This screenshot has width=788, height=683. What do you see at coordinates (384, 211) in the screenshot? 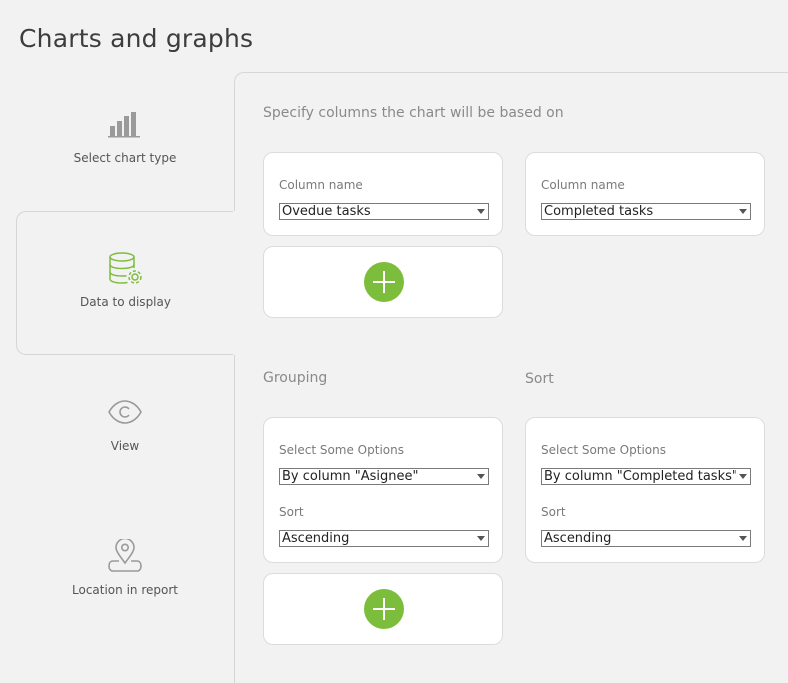
I see `column-name-select: Ovedue tasks` at bounding box center [384, 211].